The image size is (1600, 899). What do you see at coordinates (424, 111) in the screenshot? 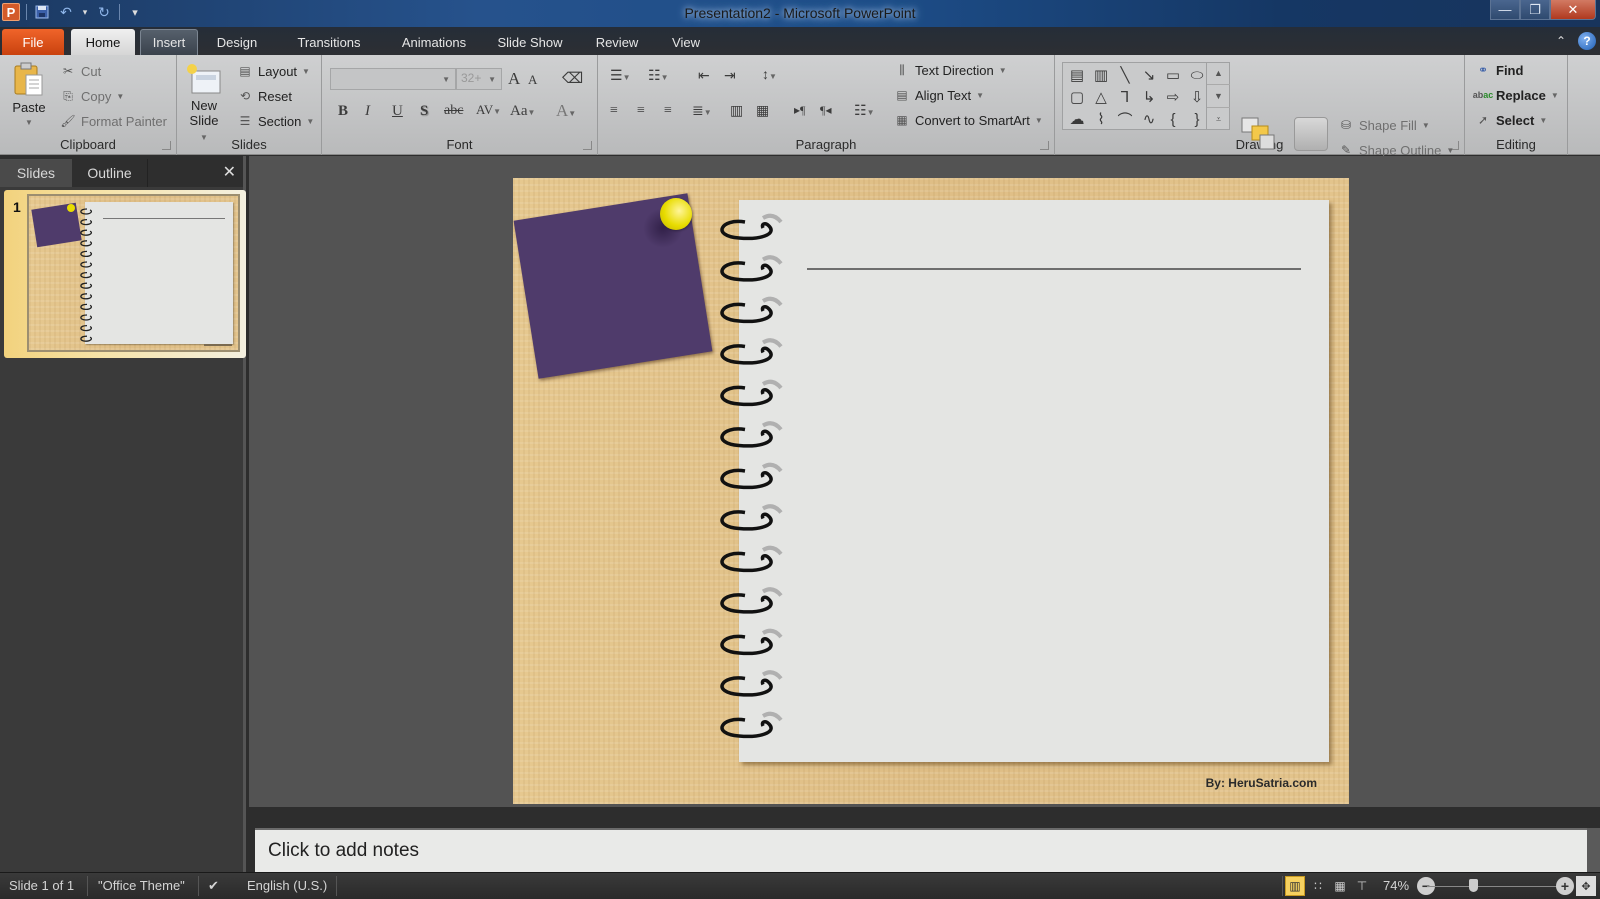
I see `text-shadow-button: S` at bounding box center [424, 111].